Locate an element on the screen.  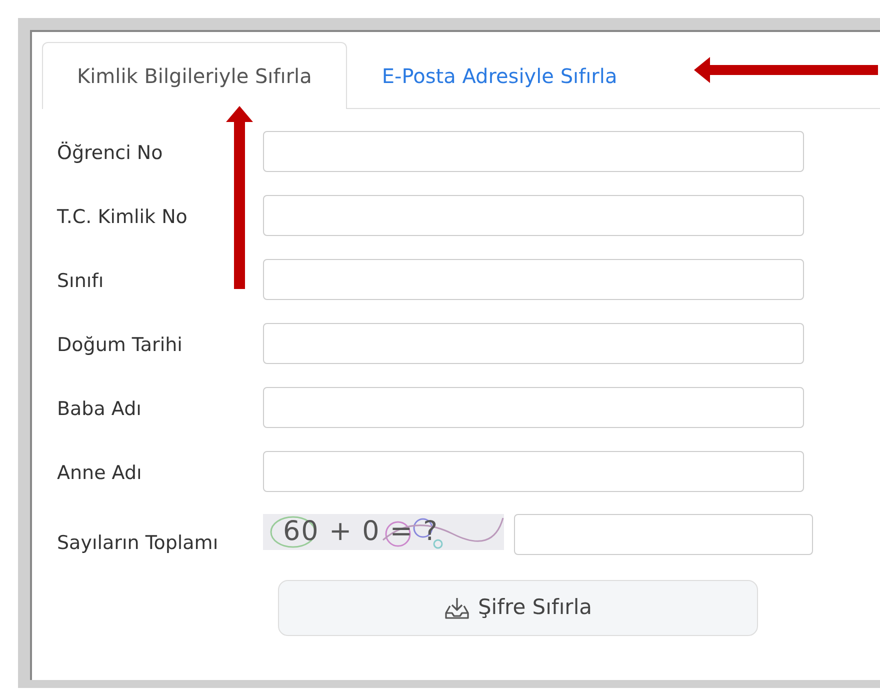
captcha-answer-field is located at coordinates (663, 534).